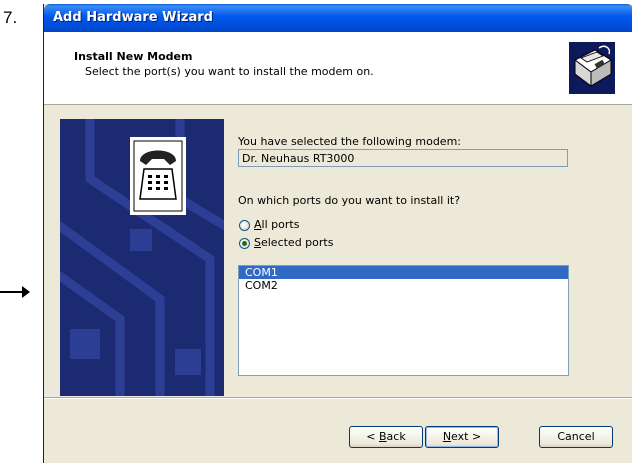 Image resolution: width=632 pixels, height=463 pixels. What do you see at coordinates (592, 68) in the screenshot?
I see `hardware-wizard-icon` at bounding box center [592, 68].